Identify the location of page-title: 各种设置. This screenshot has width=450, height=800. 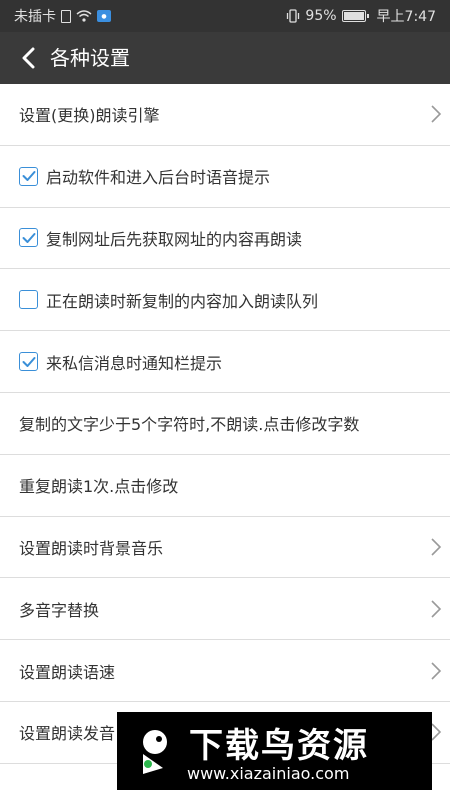
(90, 58).